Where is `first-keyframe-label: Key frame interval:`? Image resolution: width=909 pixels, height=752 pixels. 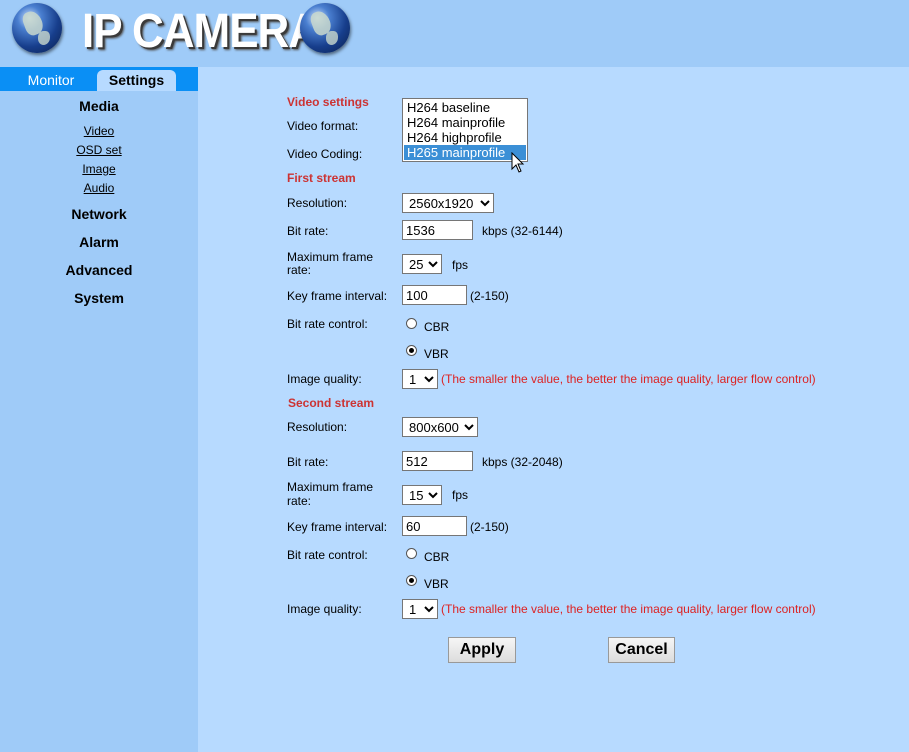 first-keyframe-label: Key frame interval: is located at coordinates (337, 296).